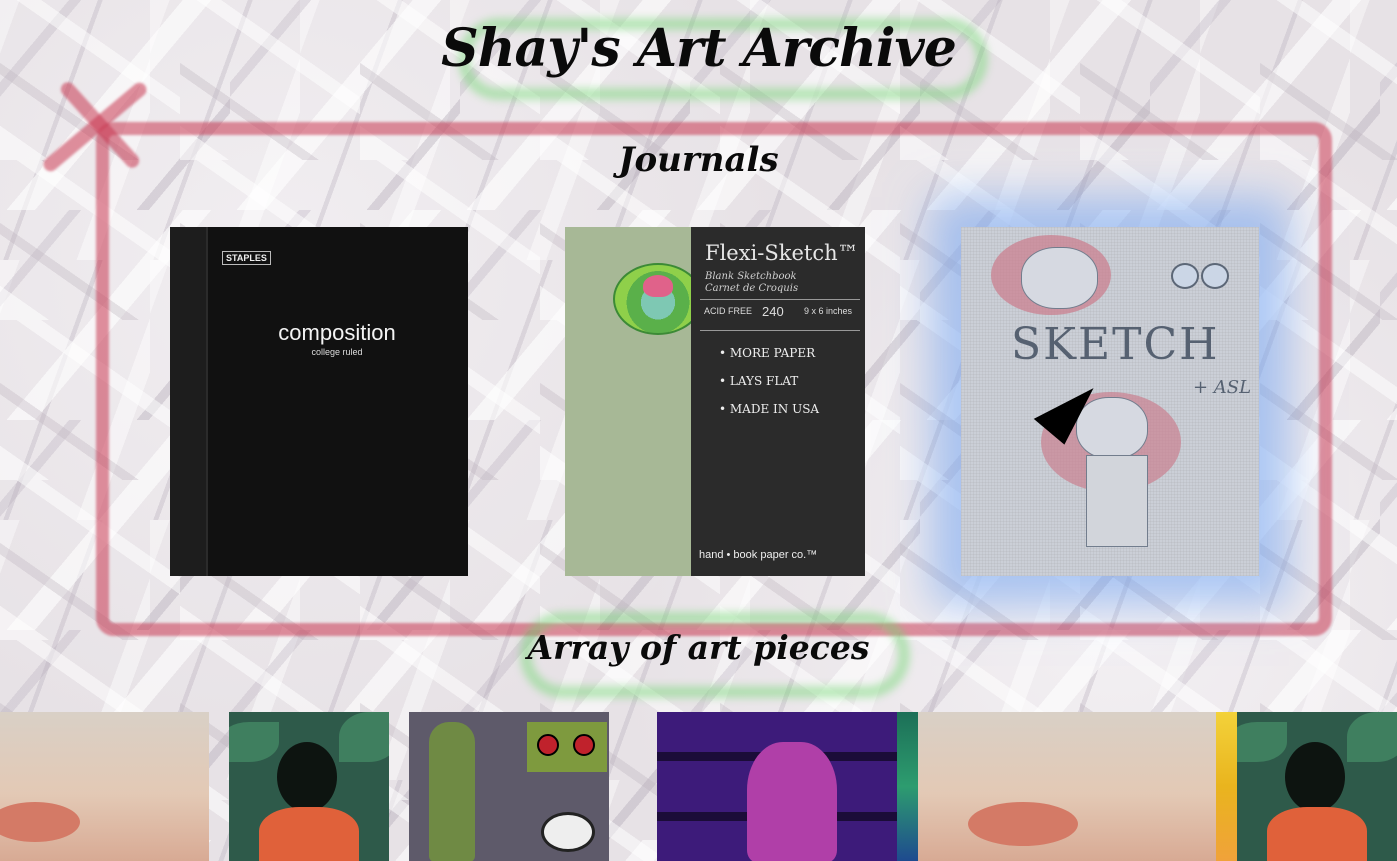 Image resolution: width=1397 pixels, height=861 pixels. Describe the element at coordinates (246, 258) in the screenshot. I see `cover-brand: STAPLES` at that location.